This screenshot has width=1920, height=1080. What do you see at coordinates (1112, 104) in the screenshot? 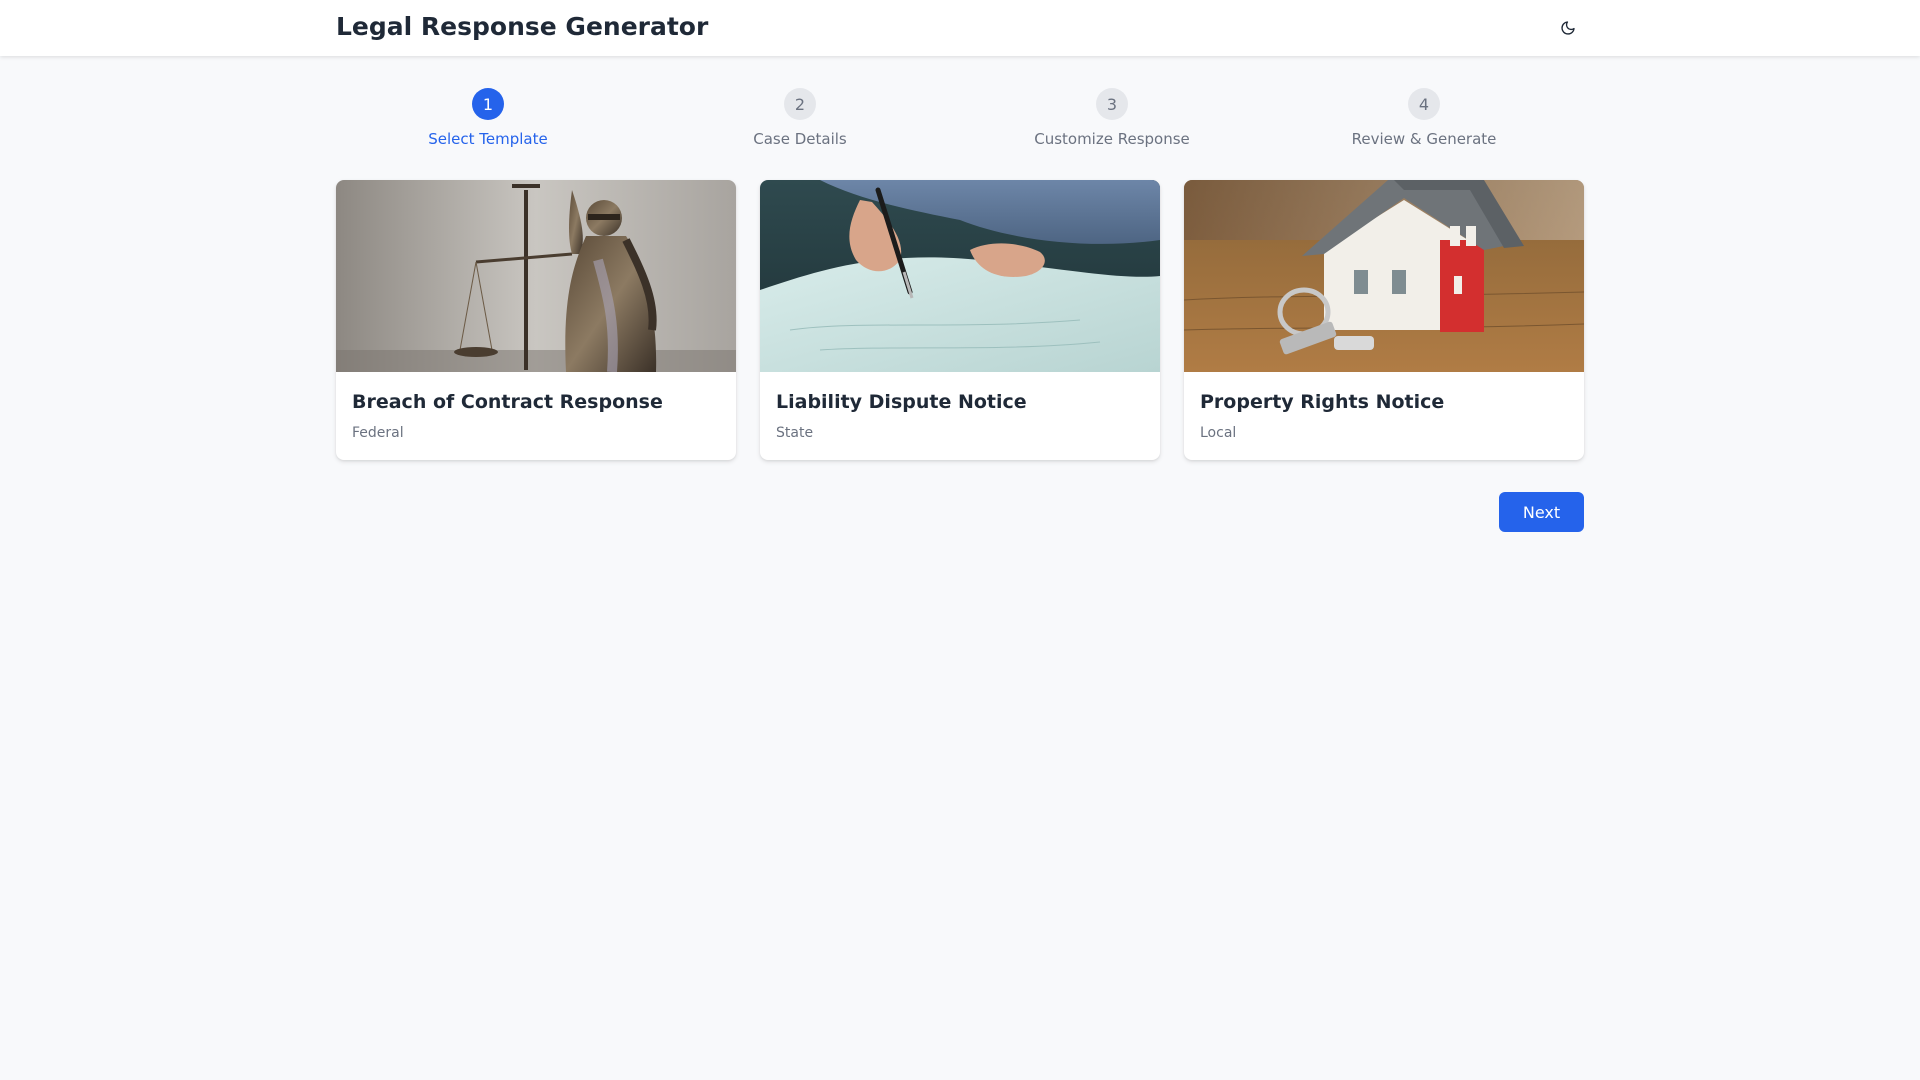
I see `step-number: 3` at bounding box center [1112, 104].